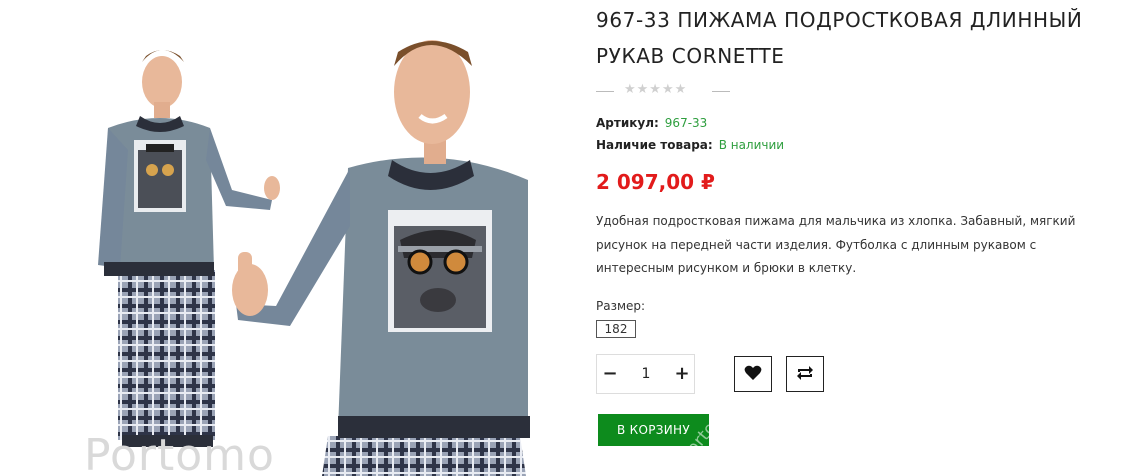 Image resolution: width=1148 pixels, height=476 pixels. Describe the element at coordinates (655, 182) in the screenshot. I see `product-price: 2 097,00 ₽` at that location.